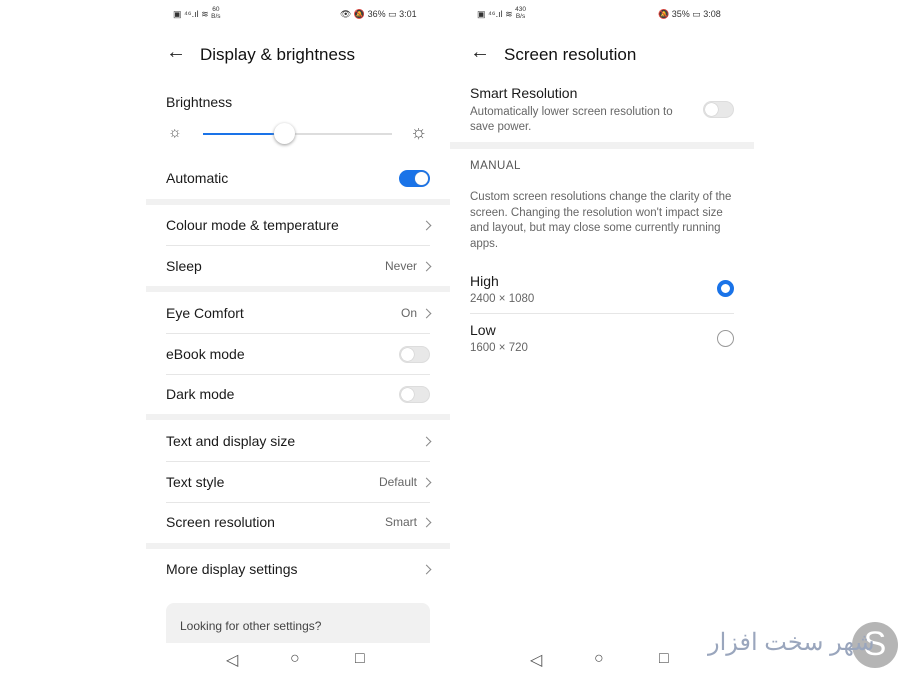 This screenshot has width=900, height=675. I want to click on automatic-row: Automatic, so click(298, 178).